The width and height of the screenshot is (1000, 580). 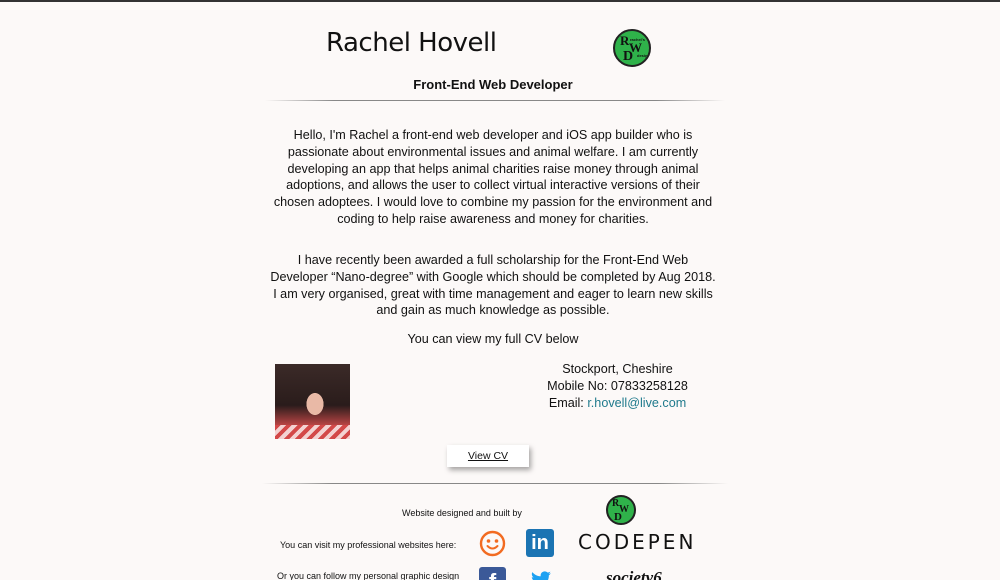 What do you see at coordinates (577, 385) in the screenshot?
I see `mobile-label: Mobile No:` at bounding box center [577, 385].